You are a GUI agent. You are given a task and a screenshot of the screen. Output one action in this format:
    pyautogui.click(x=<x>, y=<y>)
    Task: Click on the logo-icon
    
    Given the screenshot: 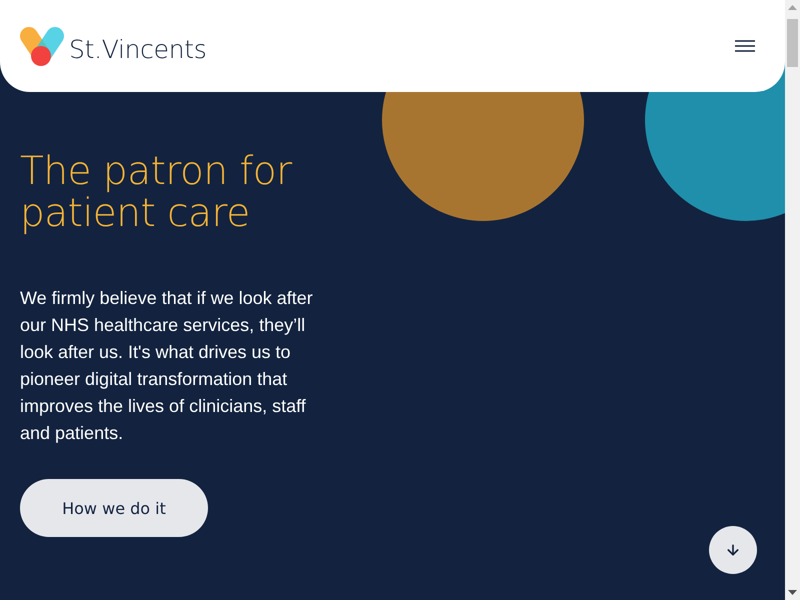 What is the action you would take?
    pyautogui.click(x=42, y=46)
    